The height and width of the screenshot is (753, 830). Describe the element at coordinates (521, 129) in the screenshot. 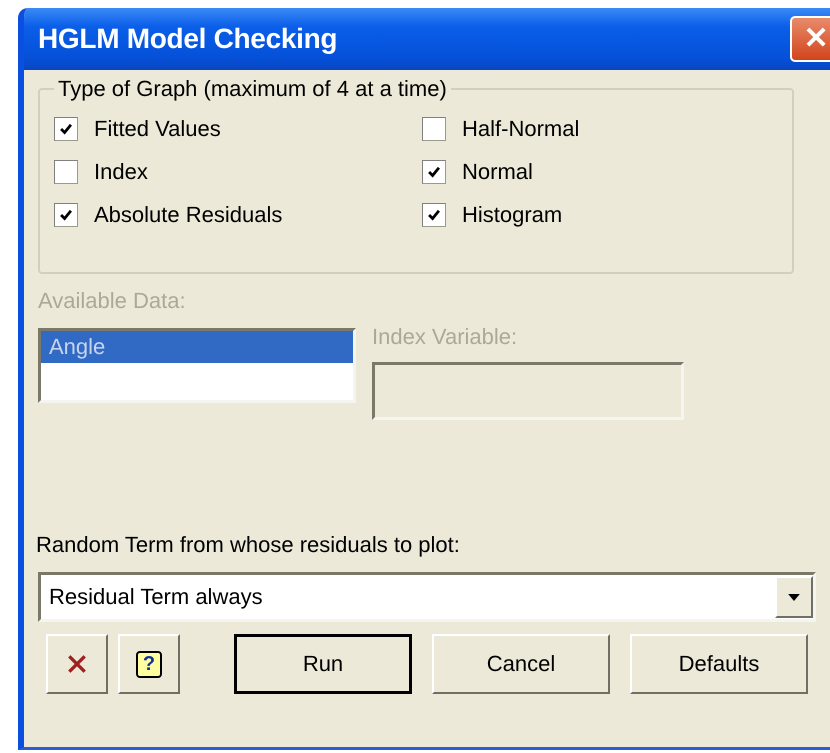

I see `checkbox-label: Half-Normal` at that location.